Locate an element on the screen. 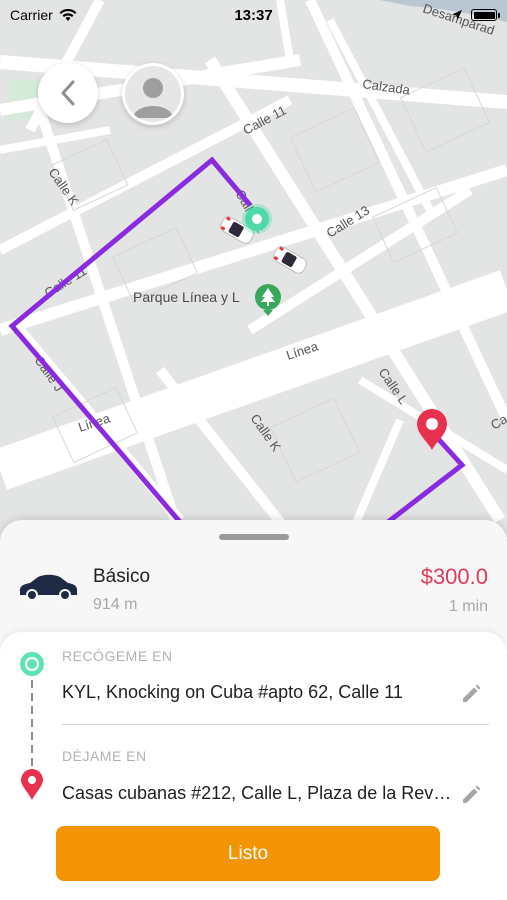 Image resolution: width=507 pixels, height=900 pixels. battery-icon is located at coordinates (485, 15).